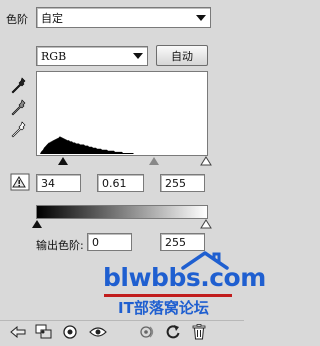  I want to click on histogram-frame, so click(122, 113).